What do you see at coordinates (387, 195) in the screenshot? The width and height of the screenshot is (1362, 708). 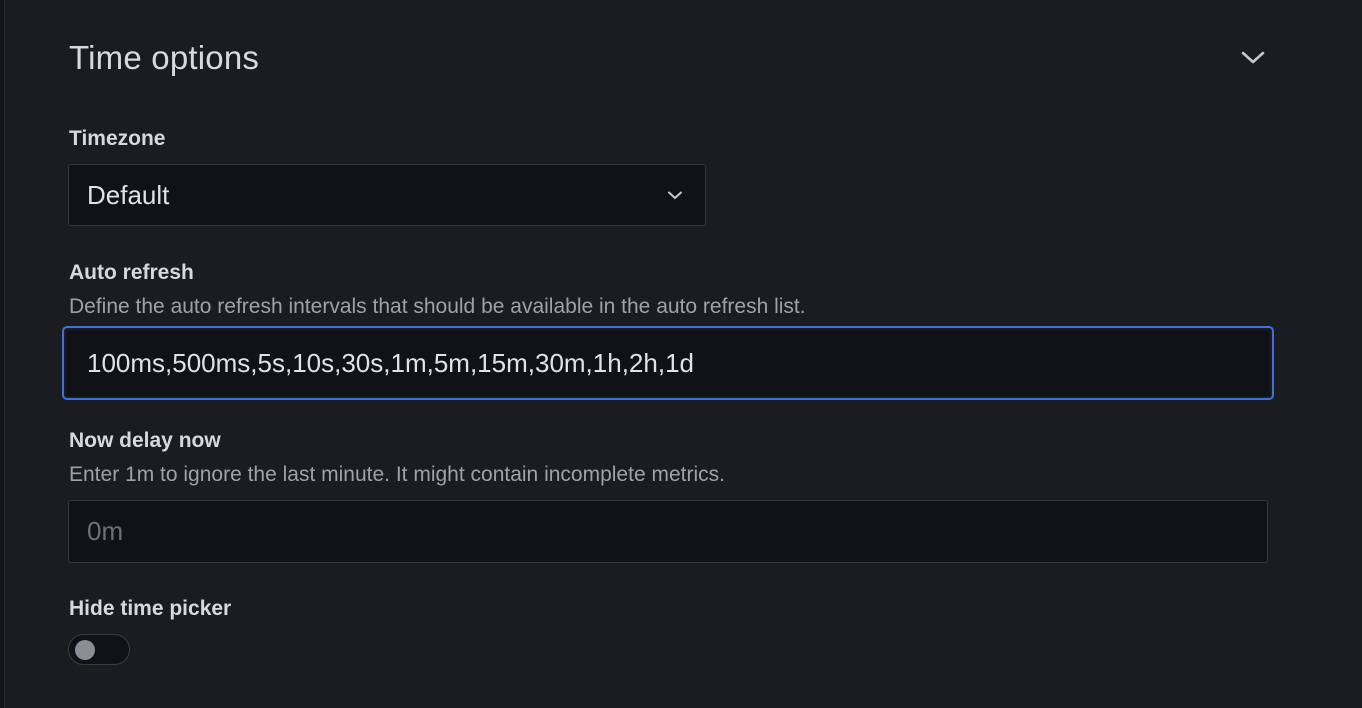 I see `timezone-select: Default` at bounding box center [387, 195].